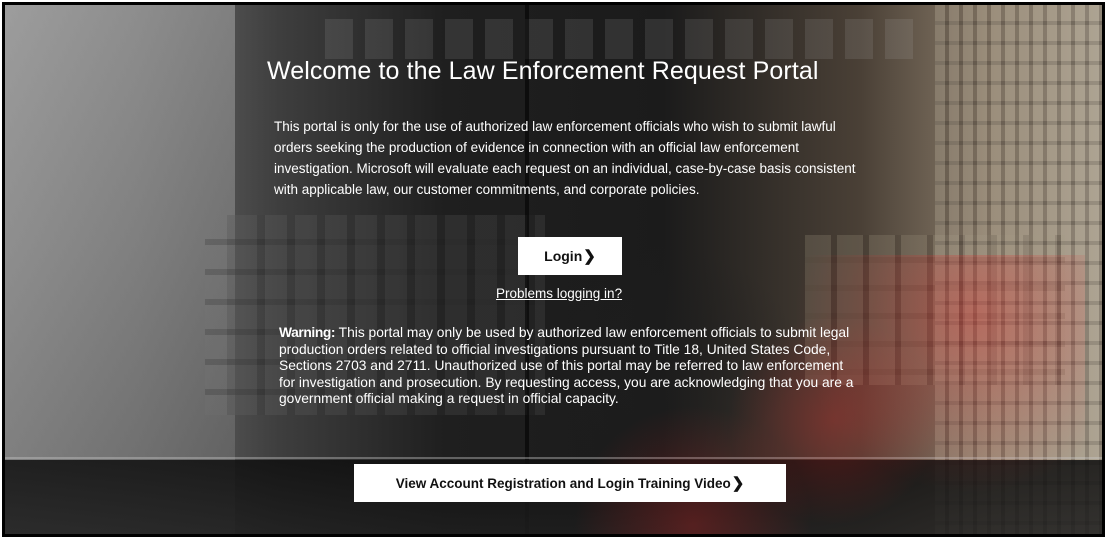 This screenshot has height=538, width=1107. I want to click on login-button: Login ❯, so click(570, 256).